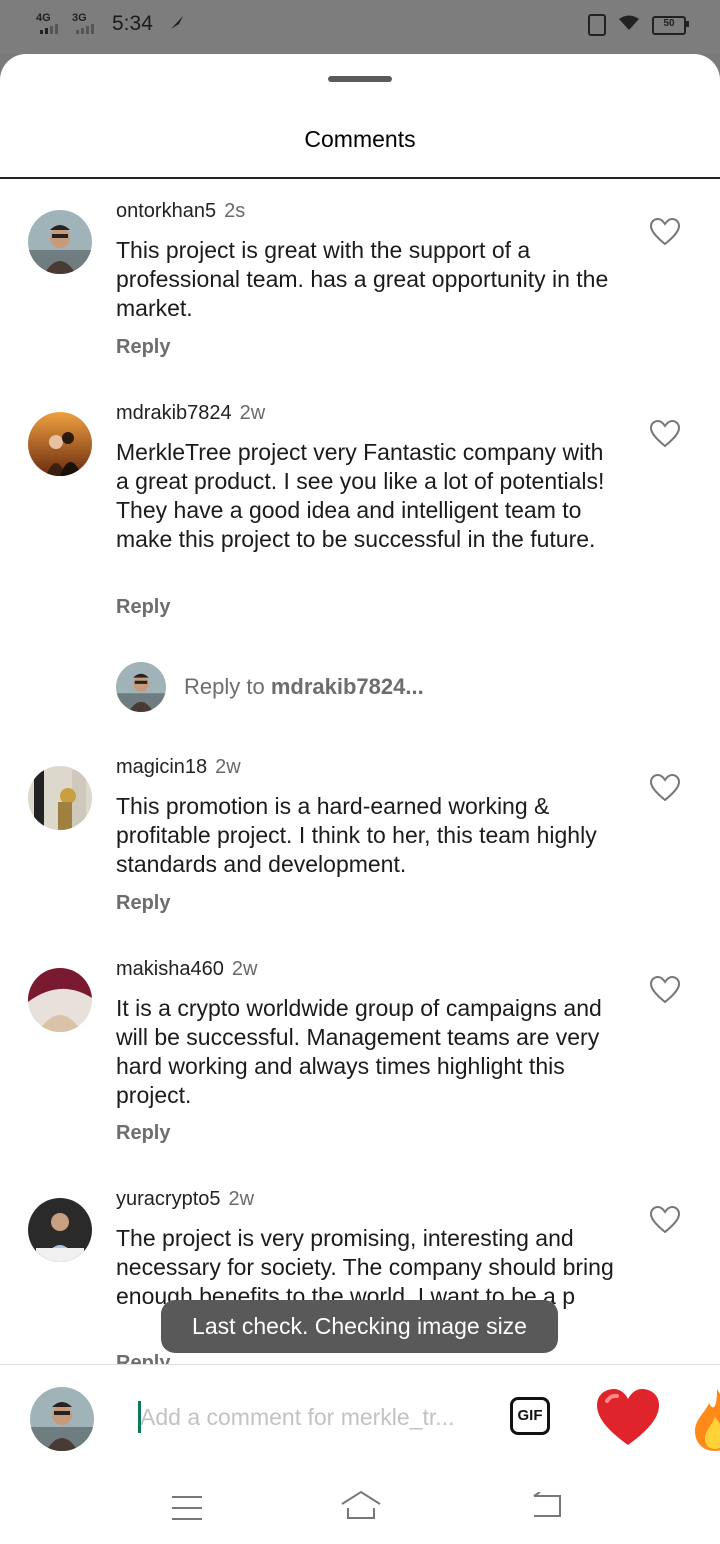  I want to click on comment-username: magicin18 2w, so click(178, 767).